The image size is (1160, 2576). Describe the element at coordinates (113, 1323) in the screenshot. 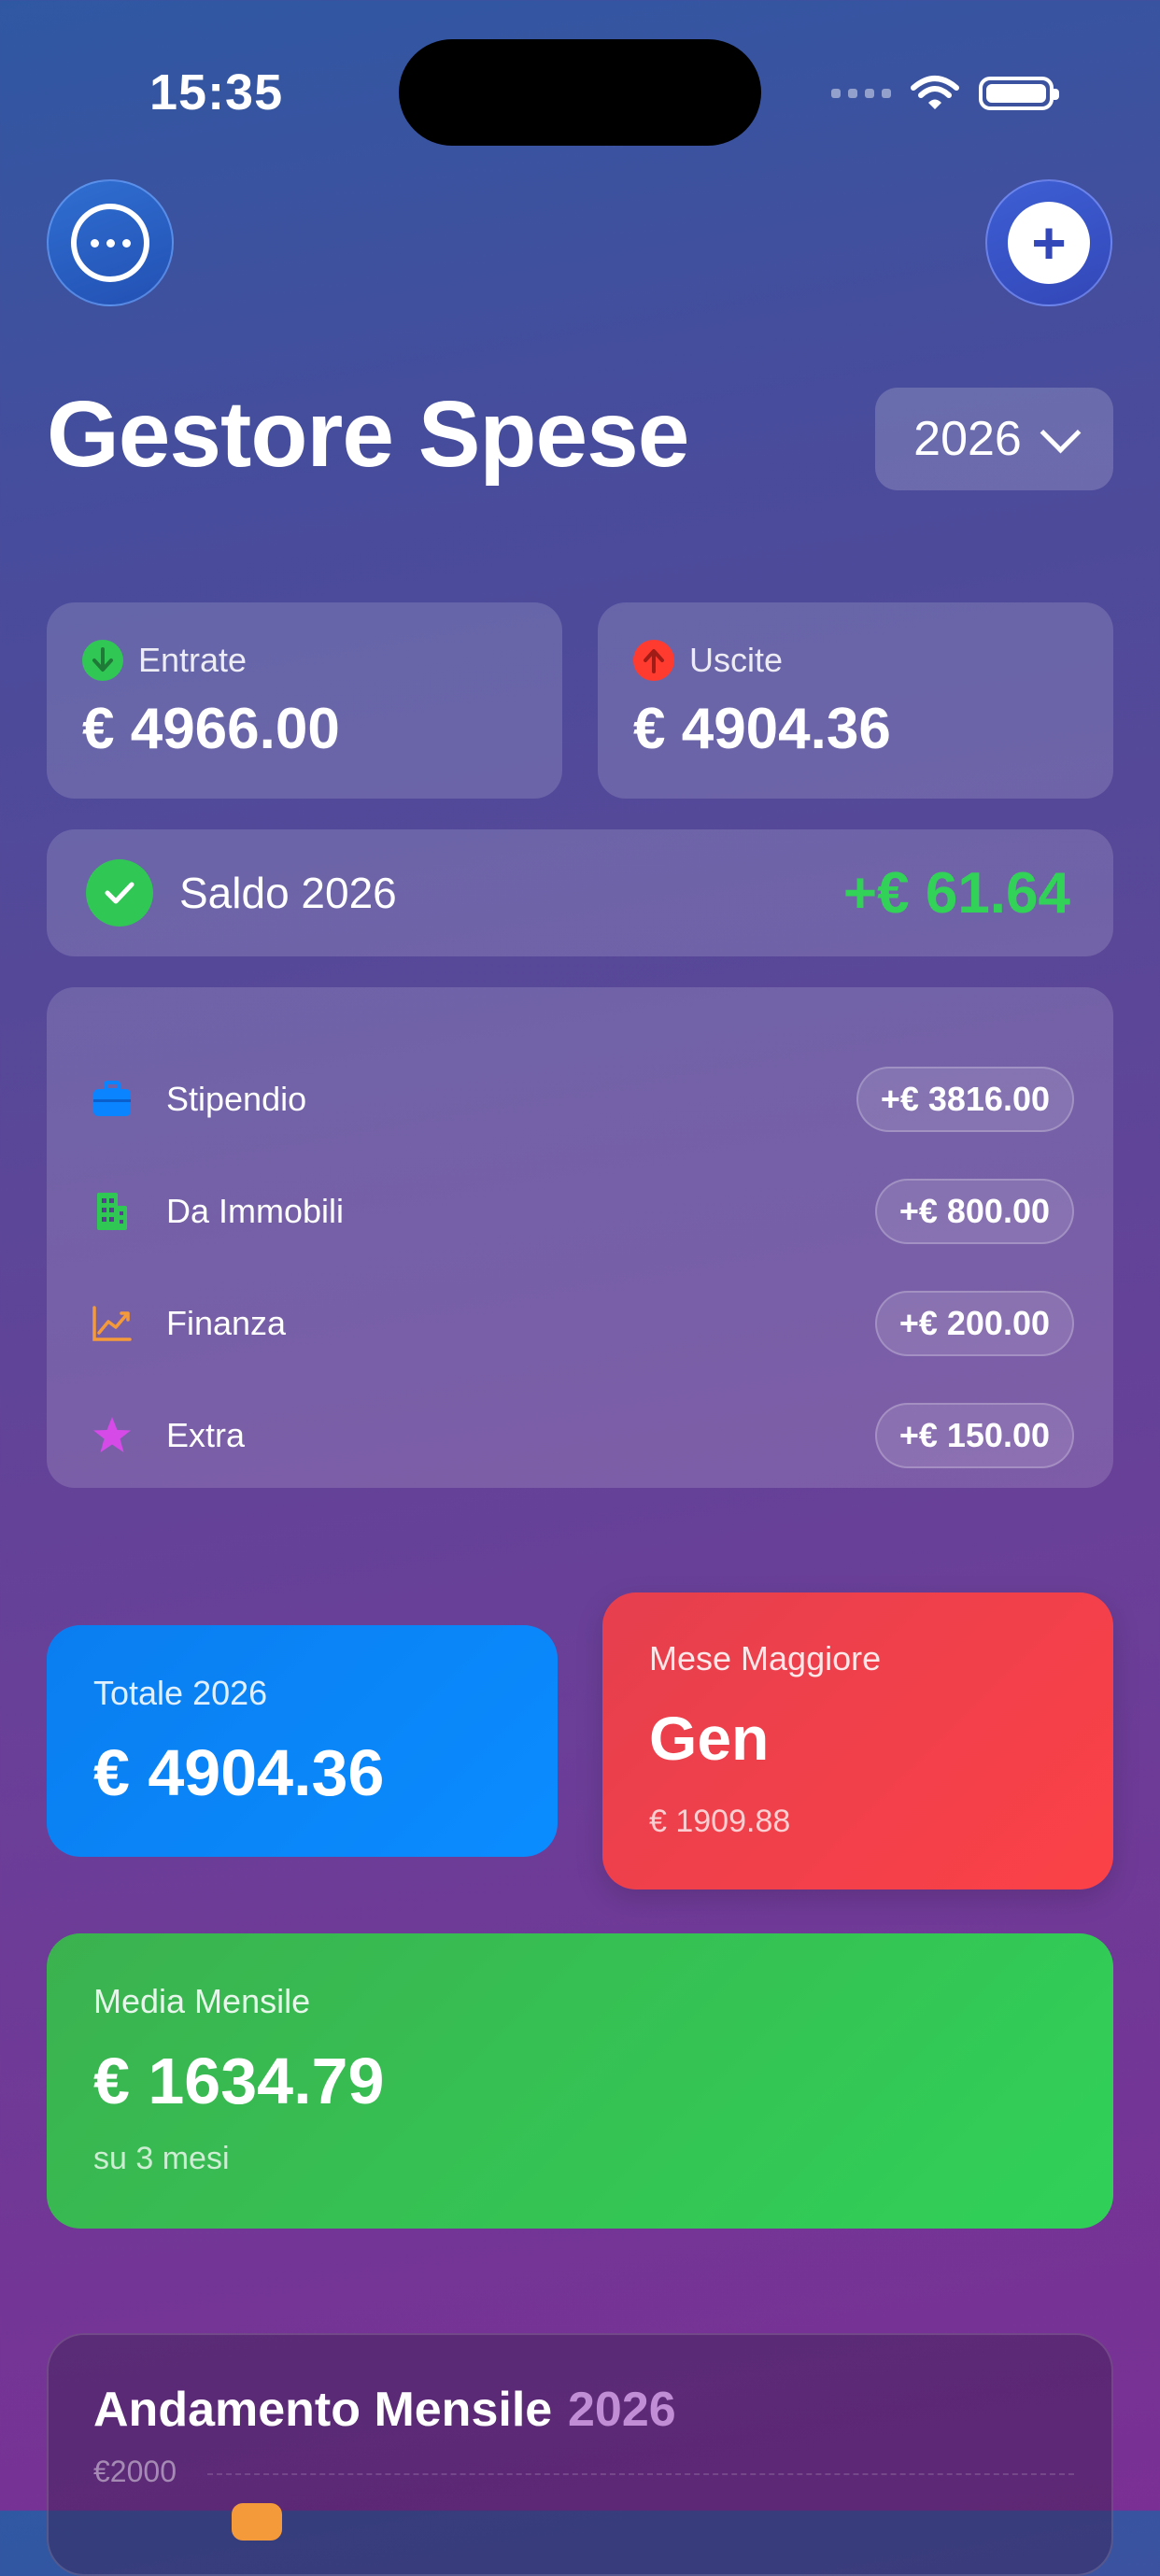

I see `chart-line-icon` at that location.